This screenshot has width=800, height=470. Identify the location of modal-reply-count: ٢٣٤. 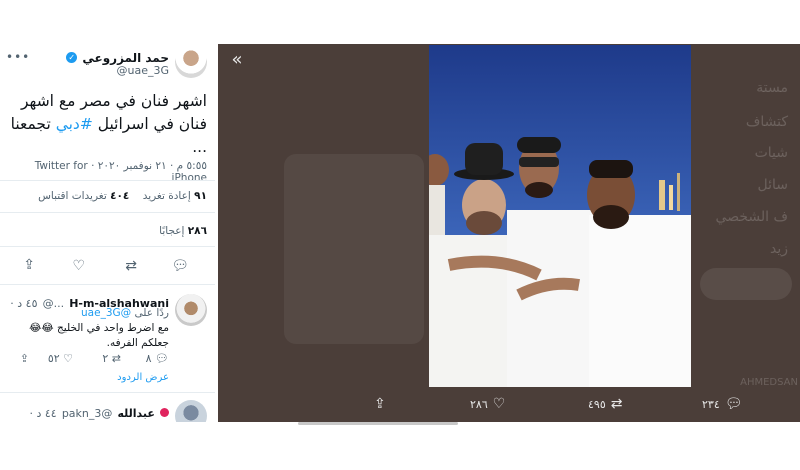
(711, 404).